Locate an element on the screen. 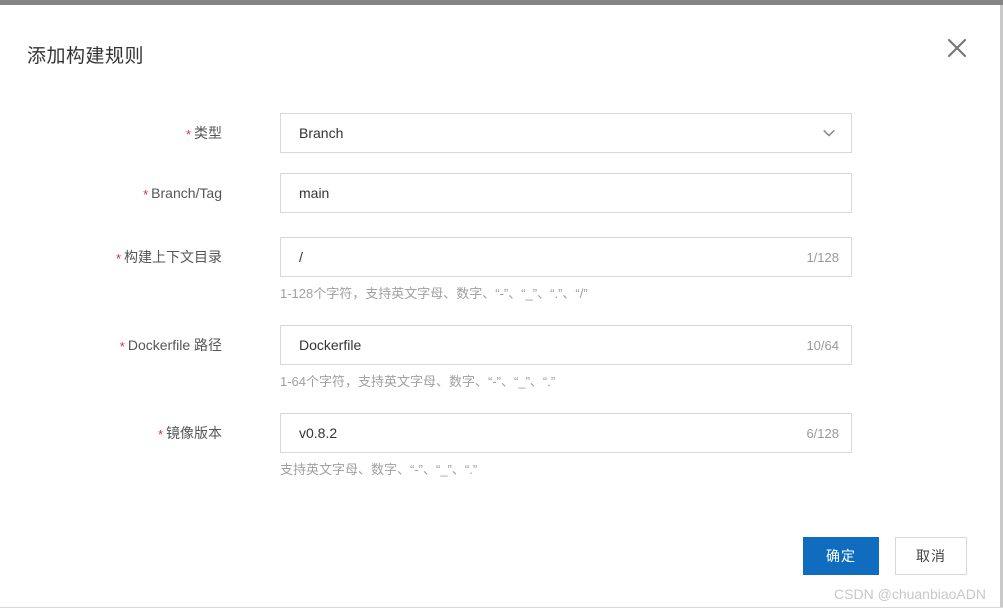 This screenshot has width=1003, height=608. type-select: Branch is located at coordinates (566, 133).